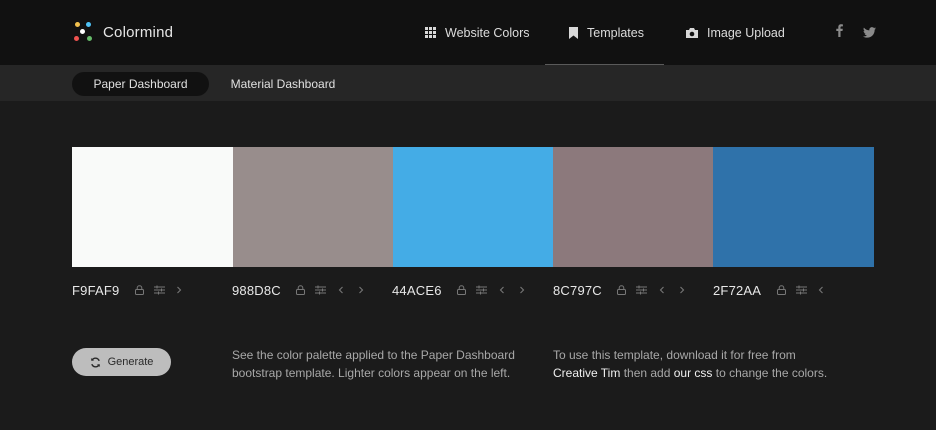 This screenshot has width=936, height=430. What do you see at coordinates (430, 32) in the screenshot?
I see `grid-icon` at bounding box center [430, 32].